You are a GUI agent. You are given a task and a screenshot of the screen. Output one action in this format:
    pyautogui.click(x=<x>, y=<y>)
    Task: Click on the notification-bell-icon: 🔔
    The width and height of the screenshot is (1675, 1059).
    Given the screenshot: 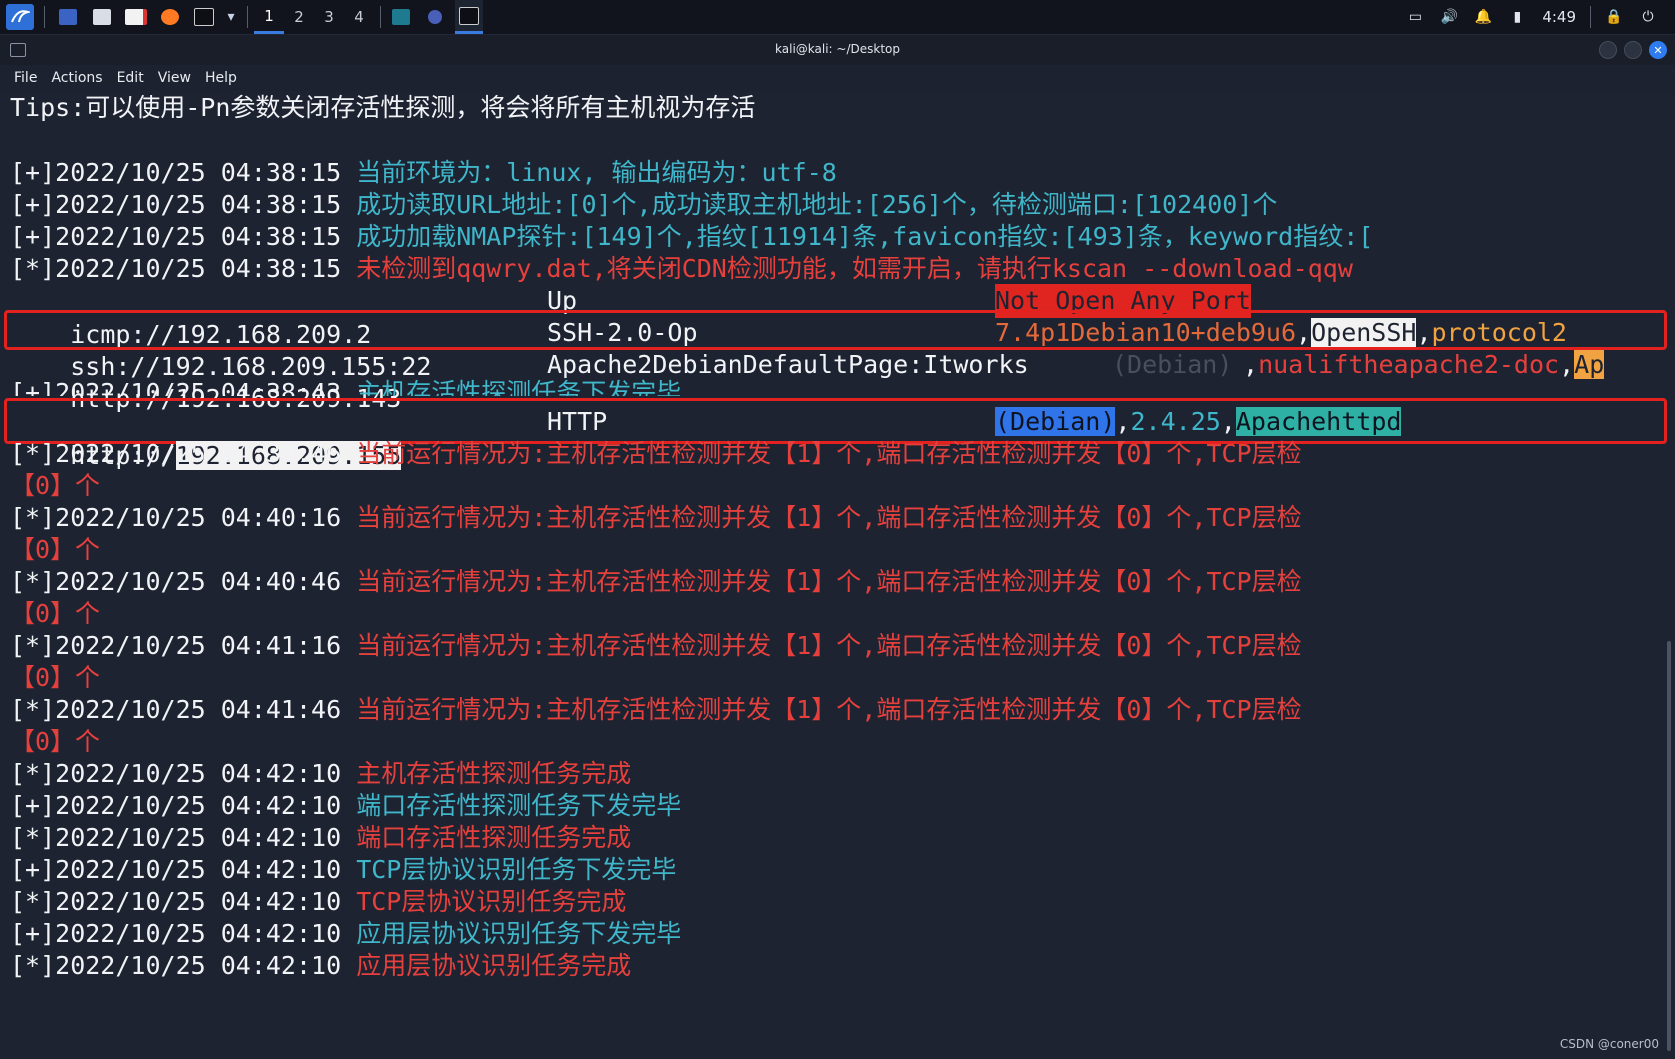 What is the action you would take?
    pyautogui.click(x=1483, y=17)
    